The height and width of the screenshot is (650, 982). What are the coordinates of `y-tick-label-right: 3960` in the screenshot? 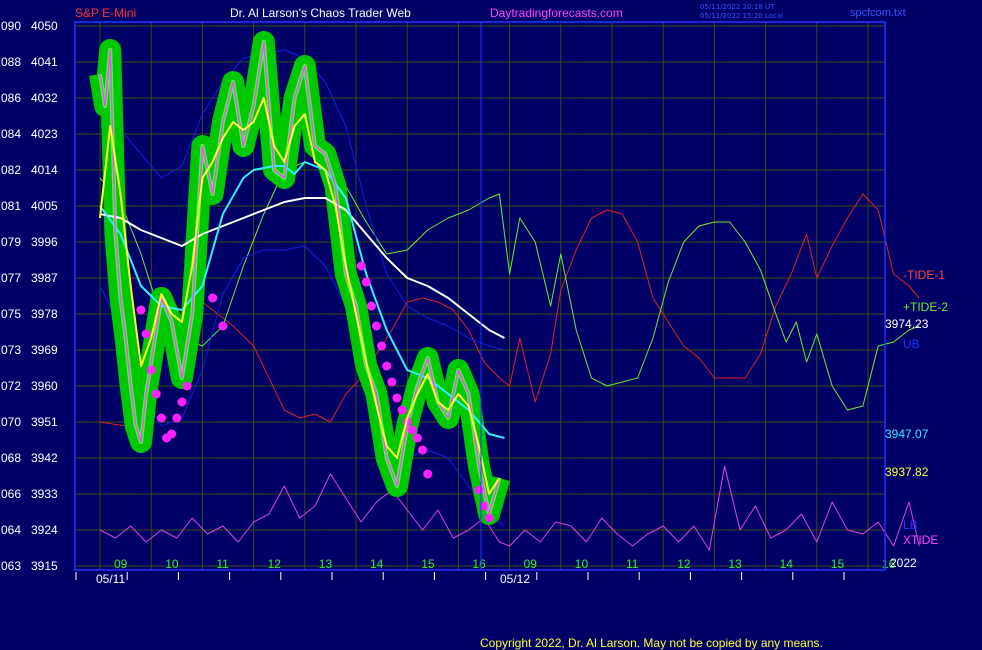 It's located at (44, 386).